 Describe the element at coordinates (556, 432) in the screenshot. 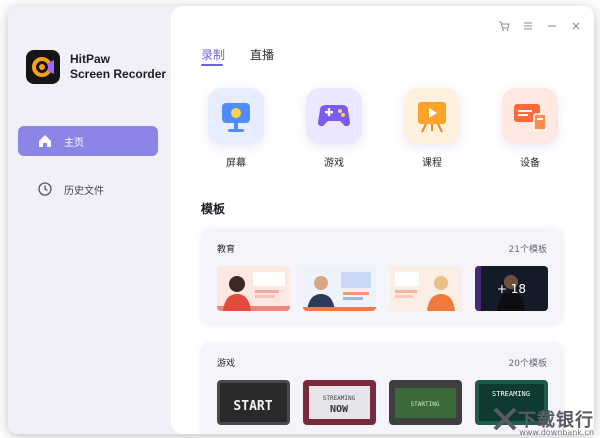

I see `watermark-url: www.downbank.cn` at that location.